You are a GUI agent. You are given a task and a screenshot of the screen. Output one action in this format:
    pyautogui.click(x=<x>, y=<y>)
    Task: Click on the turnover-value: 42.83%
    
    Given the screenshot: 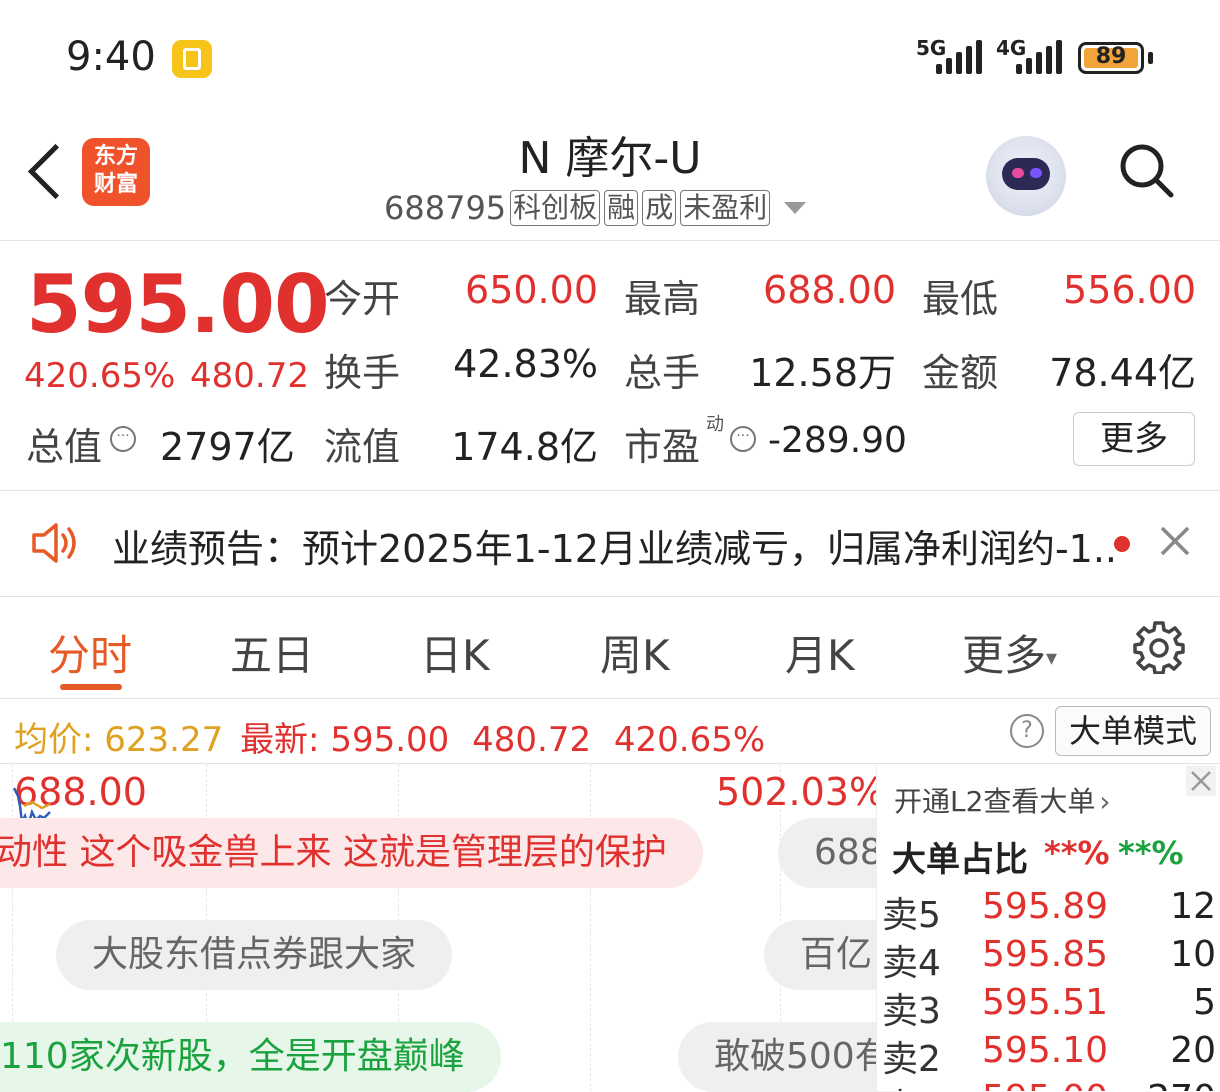 What is the action you would take?
    pyautogui.click(x=525, y=364)
    